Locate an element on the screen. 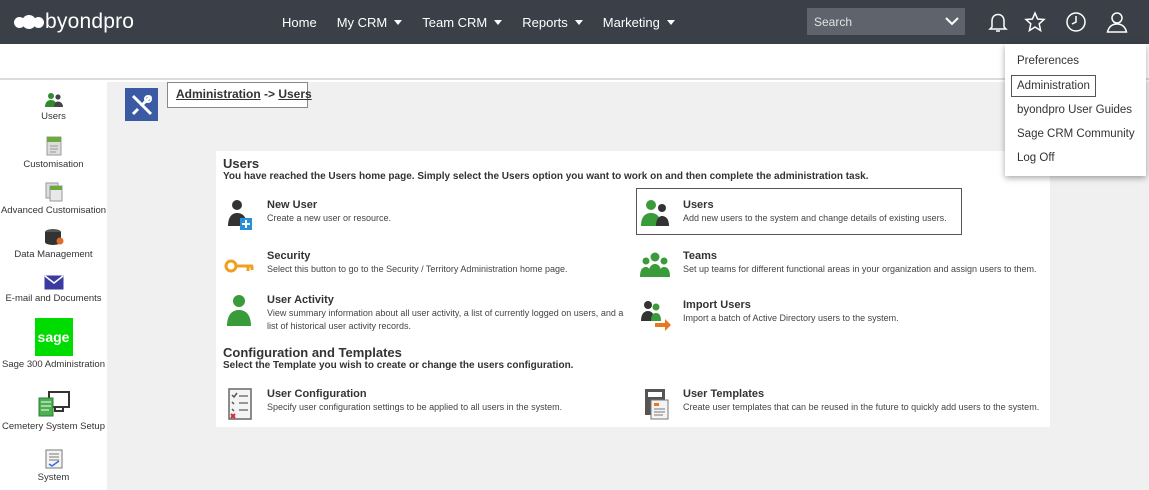 The image size is (1149, 490). sidebar-item-sage-300-administration: sage Sage 300 Administration is located at coordinates (53, 344).